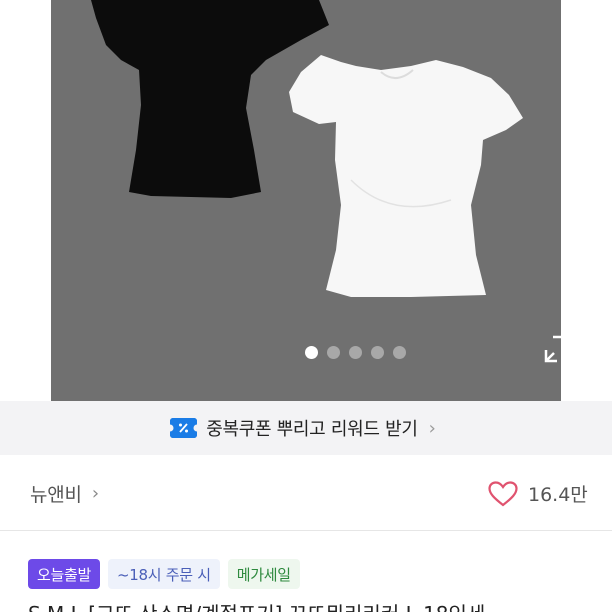 The height and width of the screenshot is (612, 612). I want to click on product-title-text: S M L [교뜨 산소면/계절포기] 꼬뜨뮈리리커 L 18인세, so click(256, 607).